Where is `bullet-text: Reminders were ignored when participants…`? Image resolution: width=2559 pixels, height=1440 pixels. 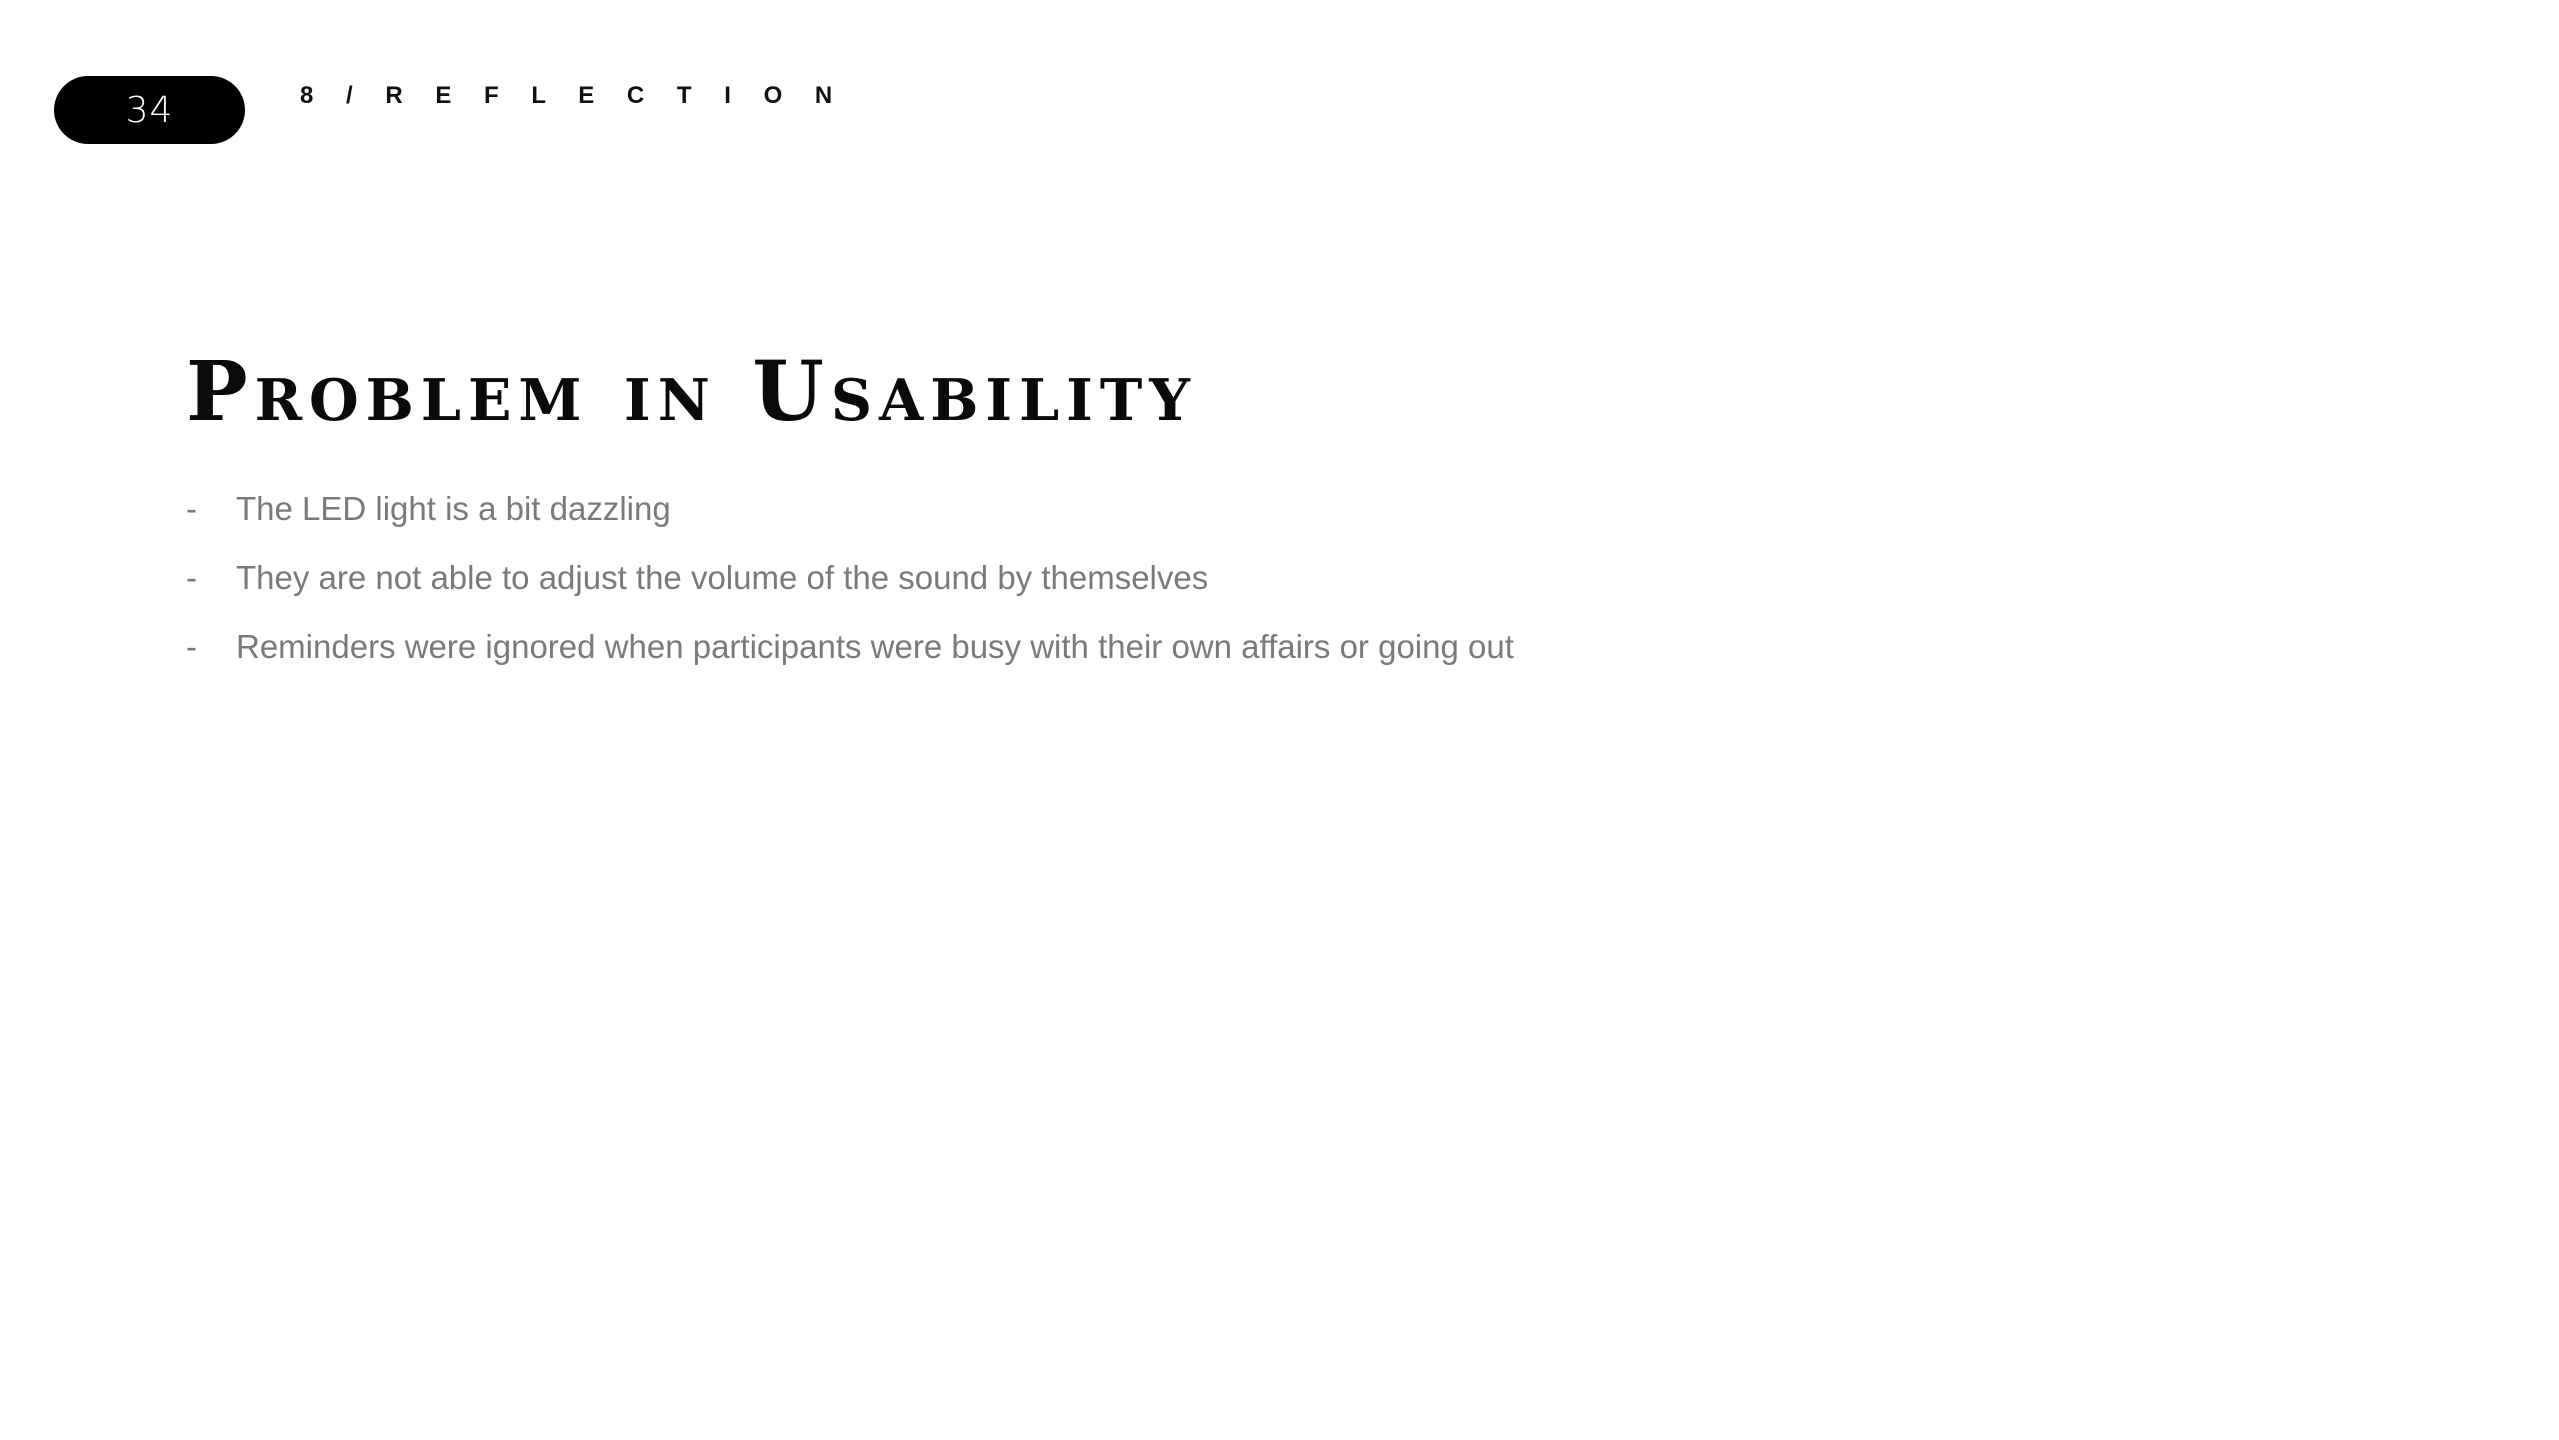 bullet-text: Reminders were ignored when participants… is located at coordinates (875, 646).